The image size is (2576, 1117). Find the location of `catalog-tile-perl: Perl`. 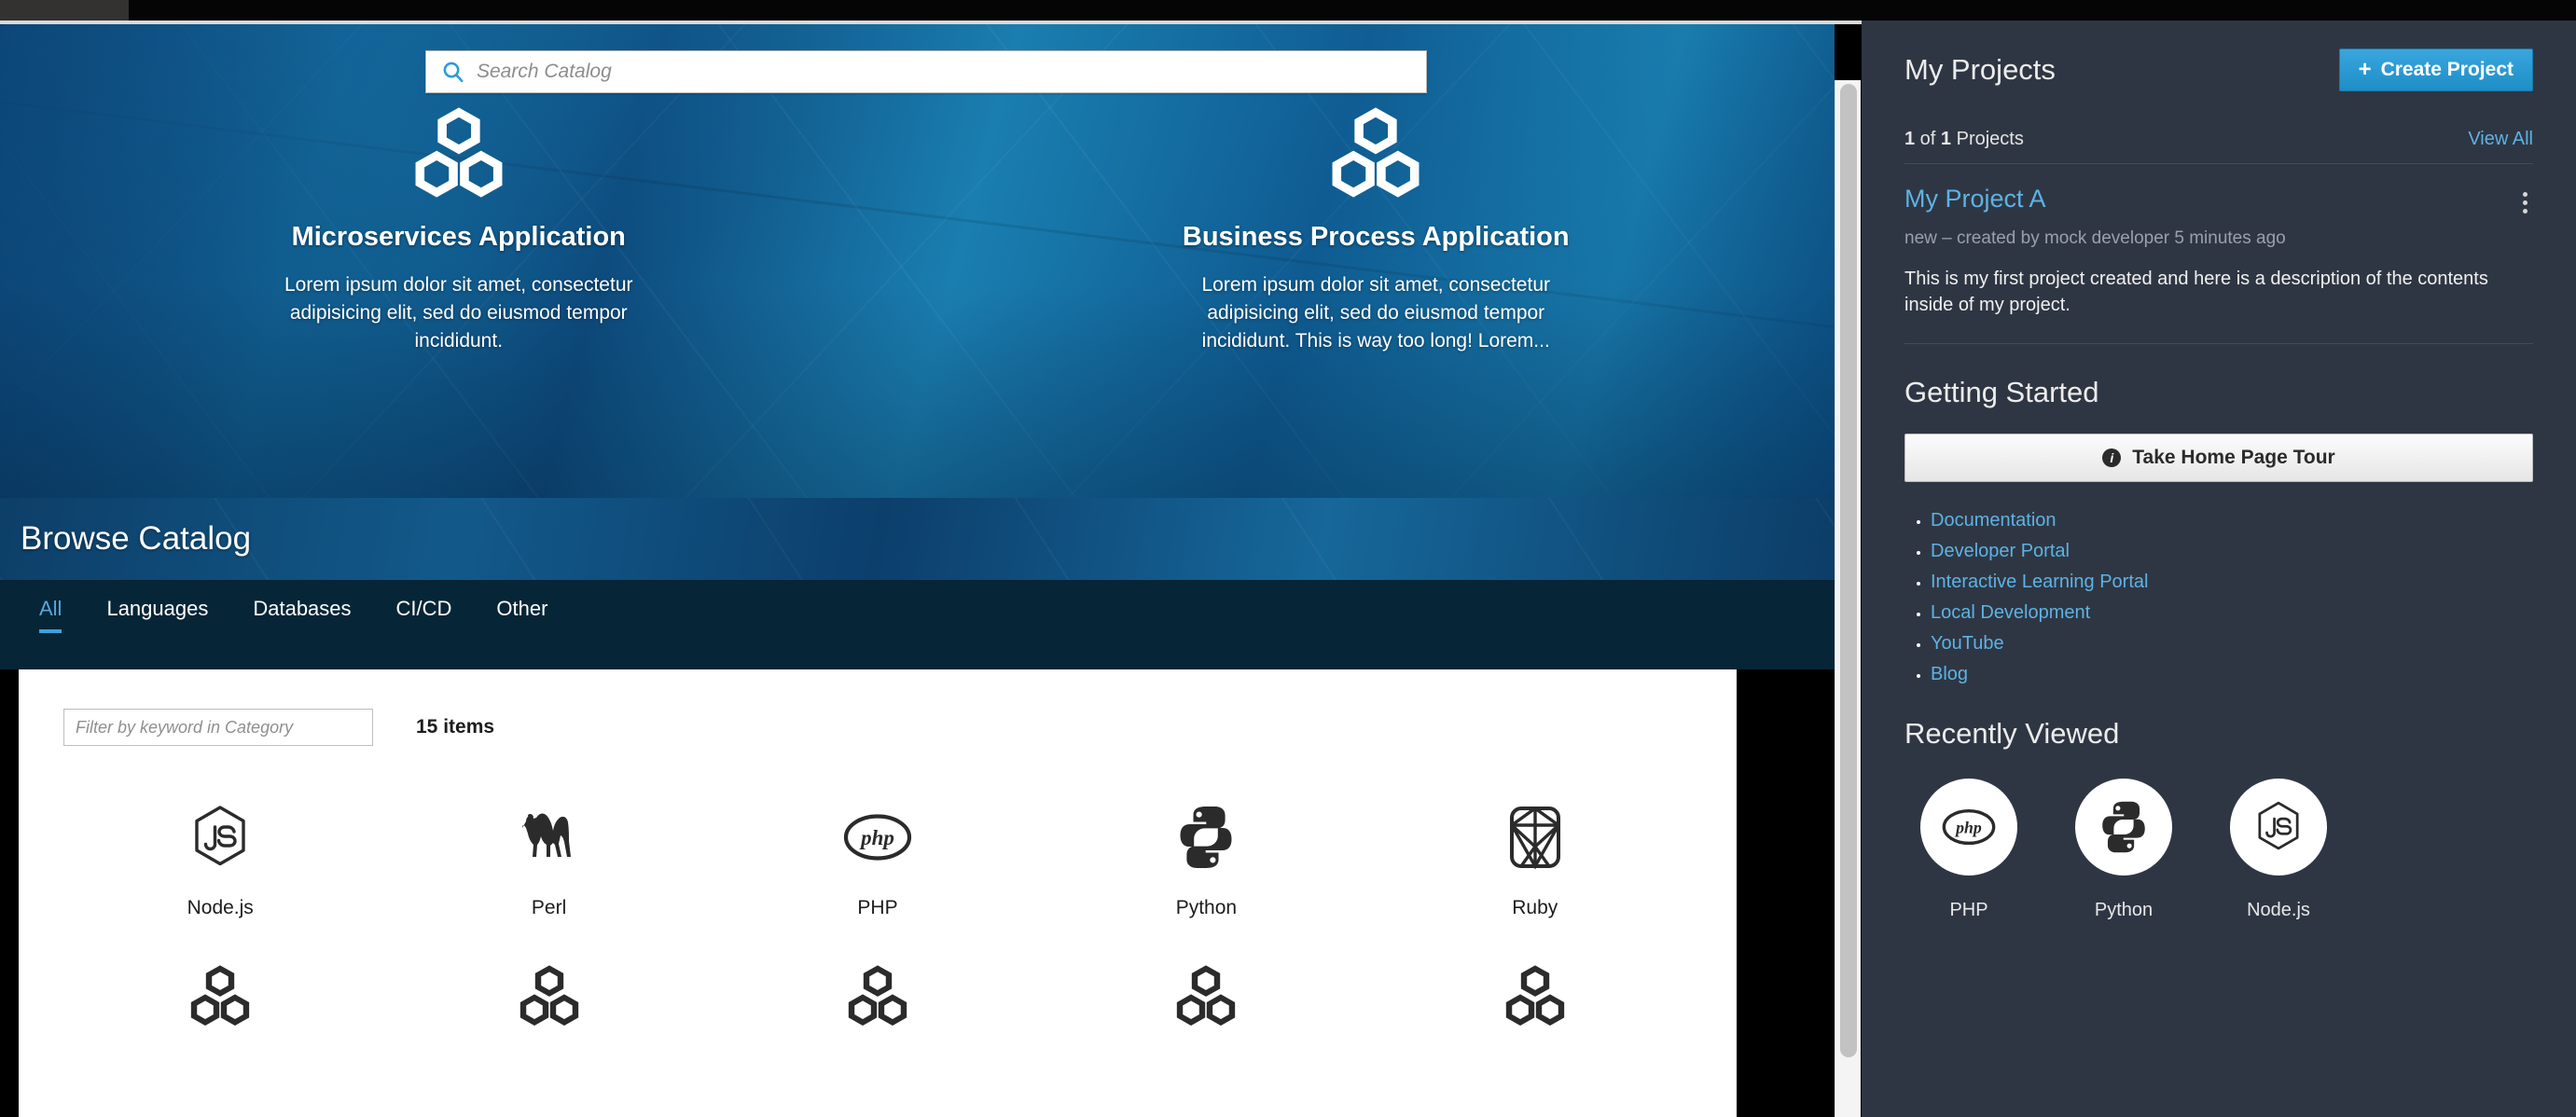

catalog-tile-perl: Perl is located at coordinates (548, 864).